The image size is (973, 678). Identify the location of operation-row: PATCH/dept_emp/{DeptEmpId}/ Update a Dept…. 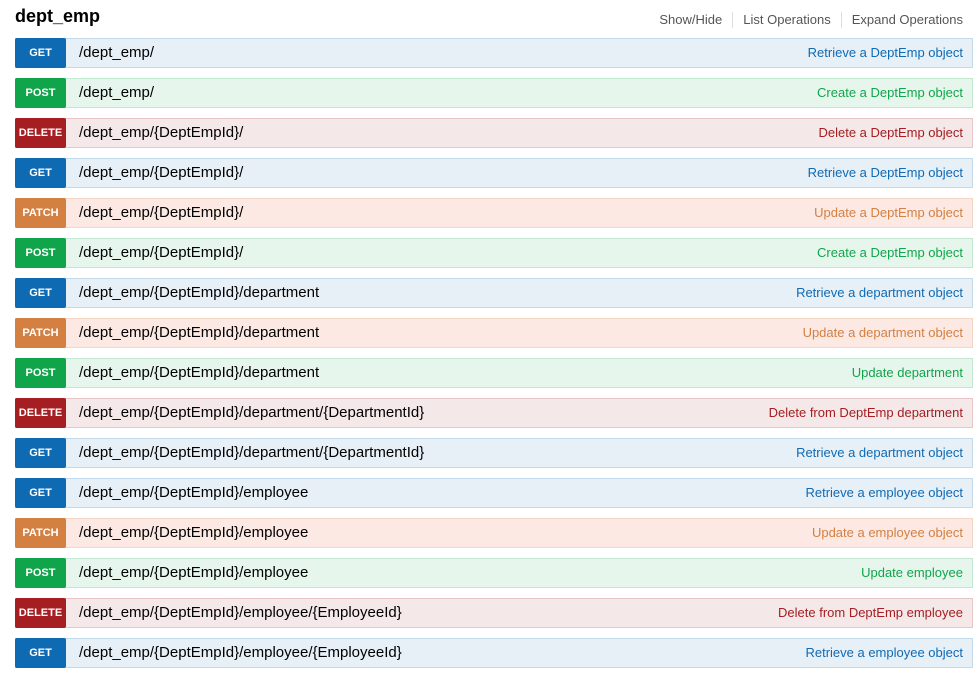
(494, 213).